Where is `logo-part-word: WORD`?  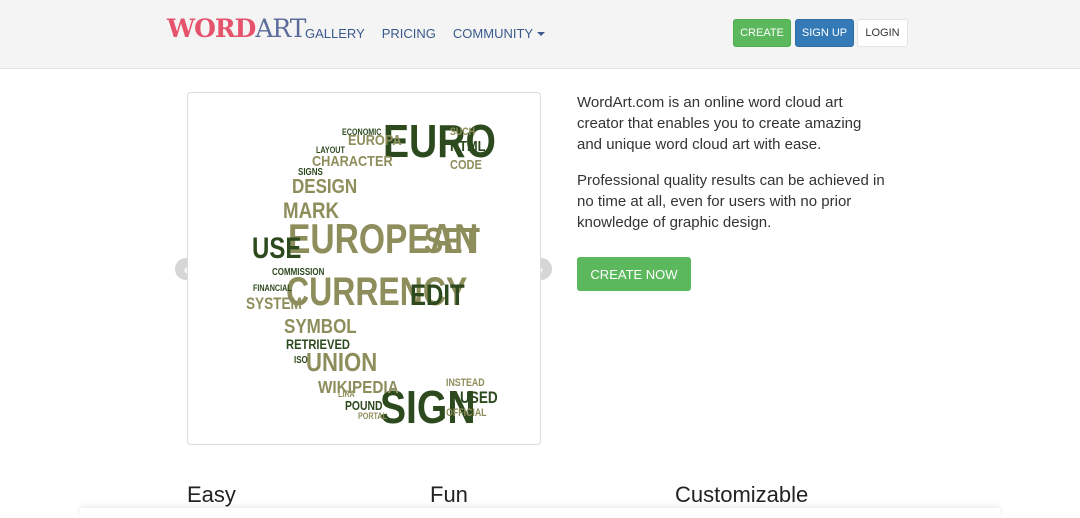
logo-part-word: WORD is located at coordinates (211, 28).